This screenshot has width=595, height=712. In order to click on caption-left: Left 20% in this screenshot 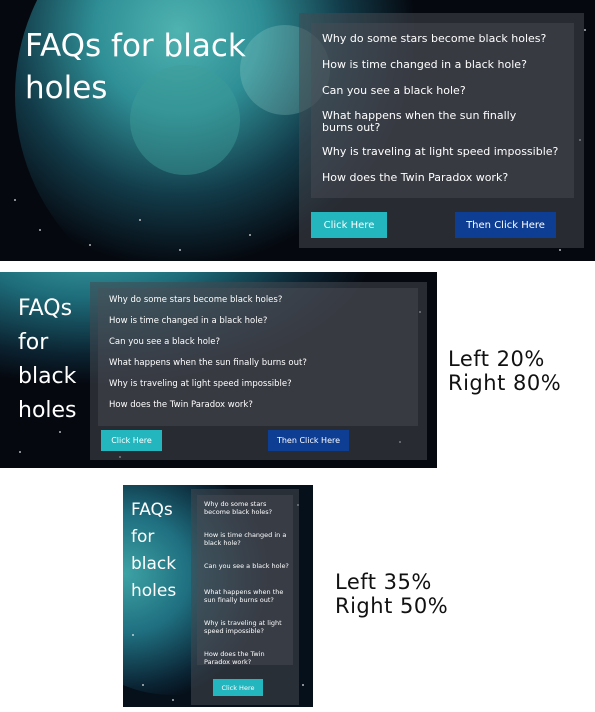, I will do `click(496, 359)`.